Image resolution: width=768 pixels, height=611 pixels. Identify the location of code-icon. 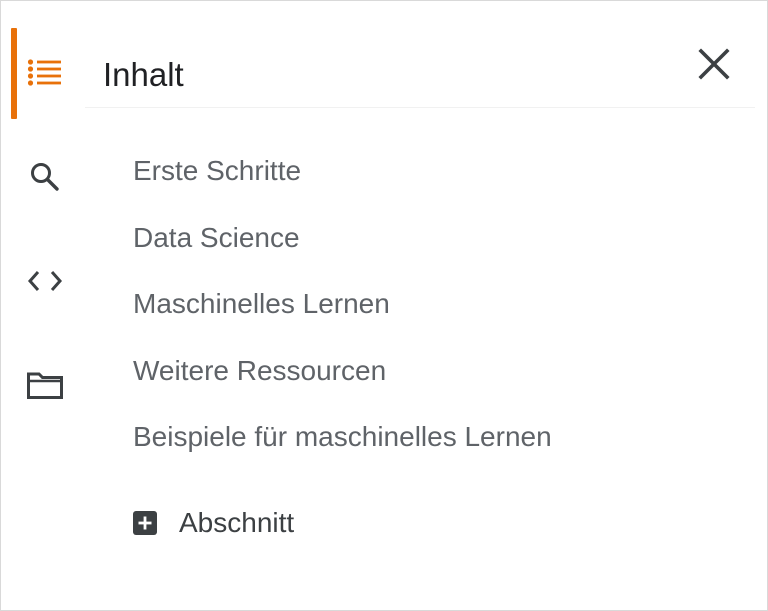
(45, 281).